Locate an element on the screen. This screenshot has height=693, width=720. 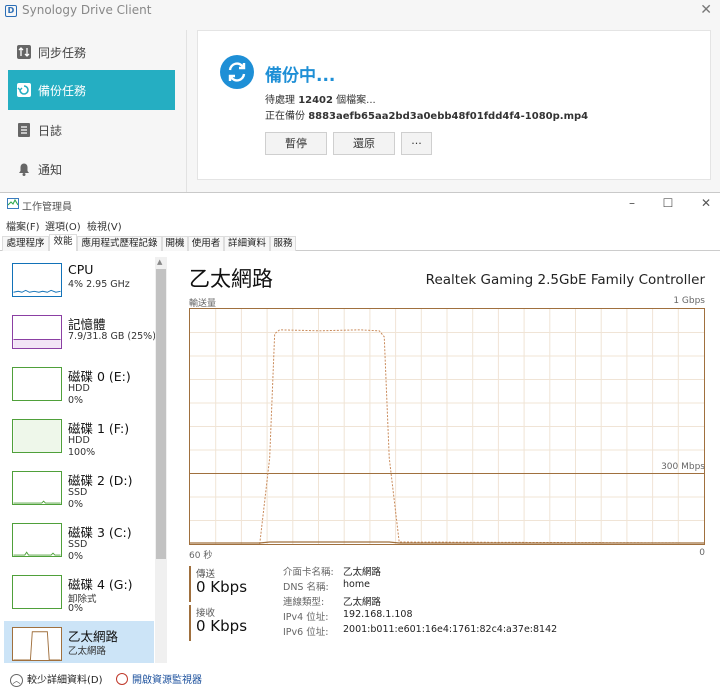
receive-stat: 接收 0 Kbps is located at coordinates (224, 623).